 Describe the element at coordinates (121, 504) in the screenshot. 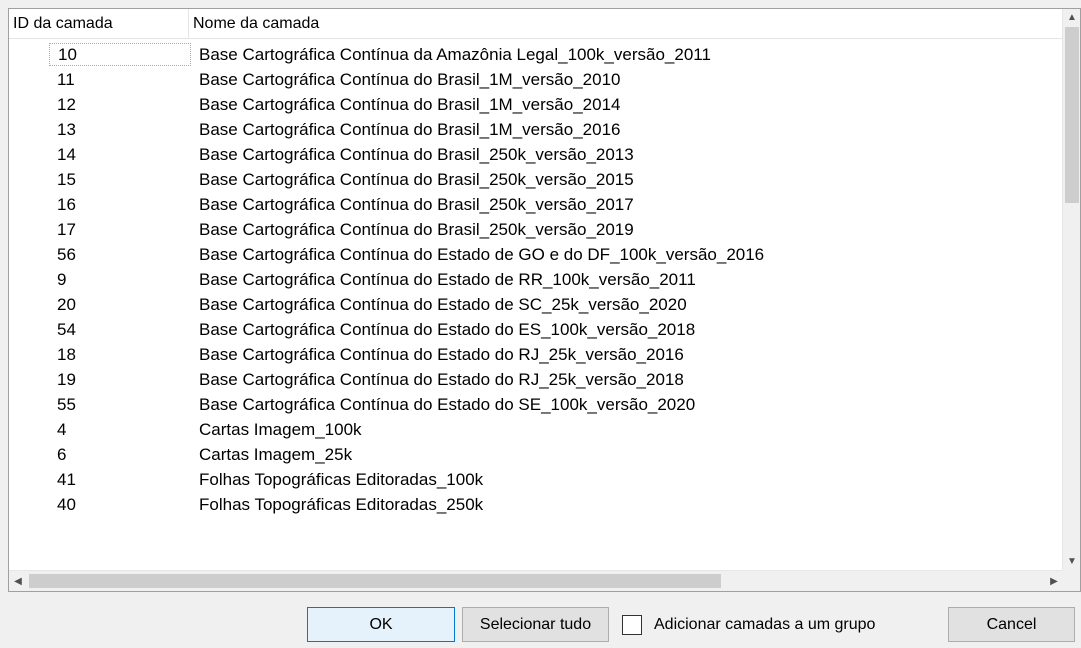

I see `layer-id-cell: 40` at that location.